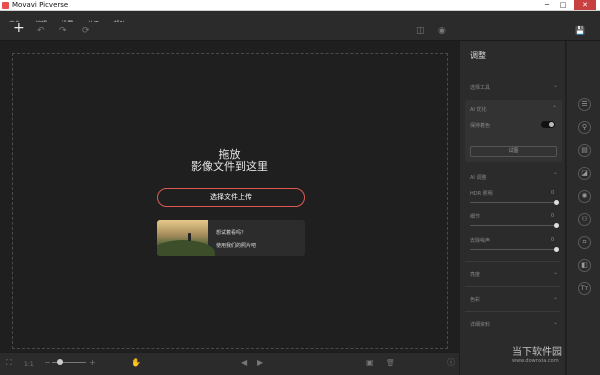  What do you see at coordinates (563, 5) in the screenshot?
I see `maximize-button: □` at bounding box center [563, 5].